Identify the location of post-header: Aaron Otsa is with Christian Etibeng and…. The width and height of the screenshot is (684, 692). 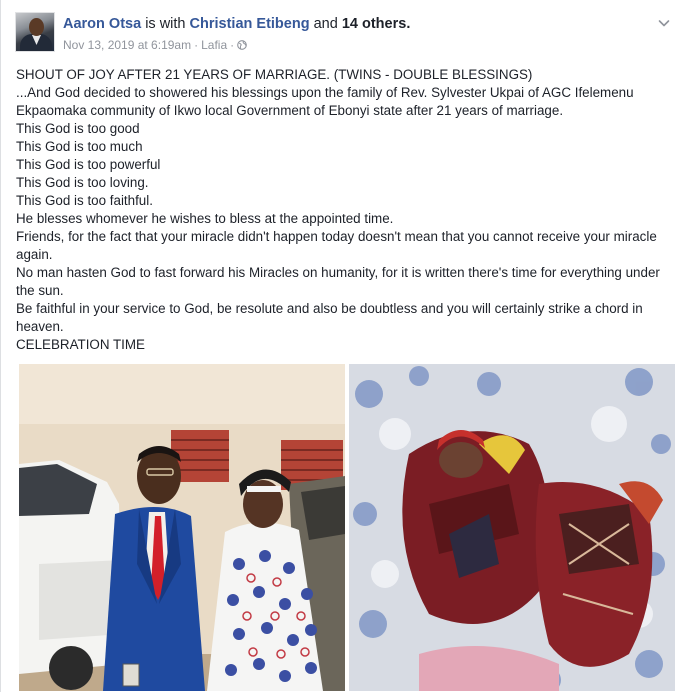
(345, 34).